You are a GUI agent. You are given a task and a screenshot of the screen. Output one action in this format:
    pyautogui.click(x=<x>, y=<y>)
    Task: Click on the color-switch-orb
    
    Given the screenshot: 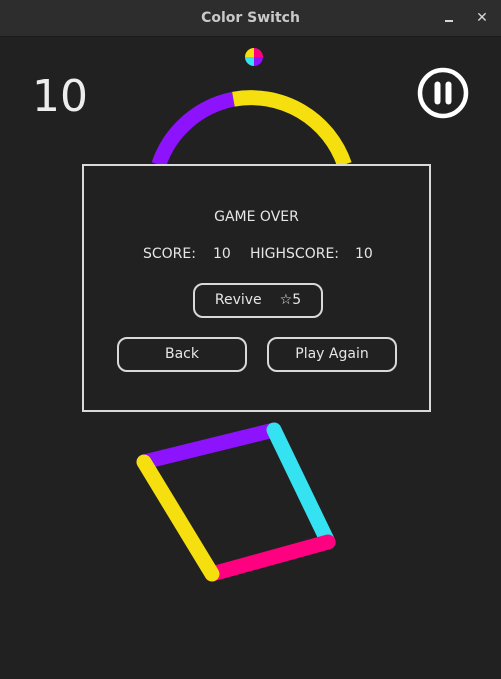 What is the action you would take?
    pyautogui.click(x=254, y=57)
    